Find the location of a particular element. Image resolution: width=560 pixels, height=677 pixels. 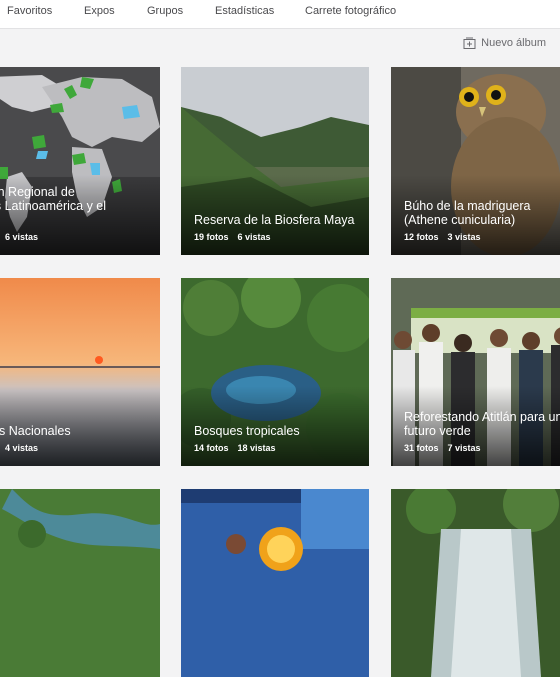

event-photo-image is located at coordinates (275, 583).